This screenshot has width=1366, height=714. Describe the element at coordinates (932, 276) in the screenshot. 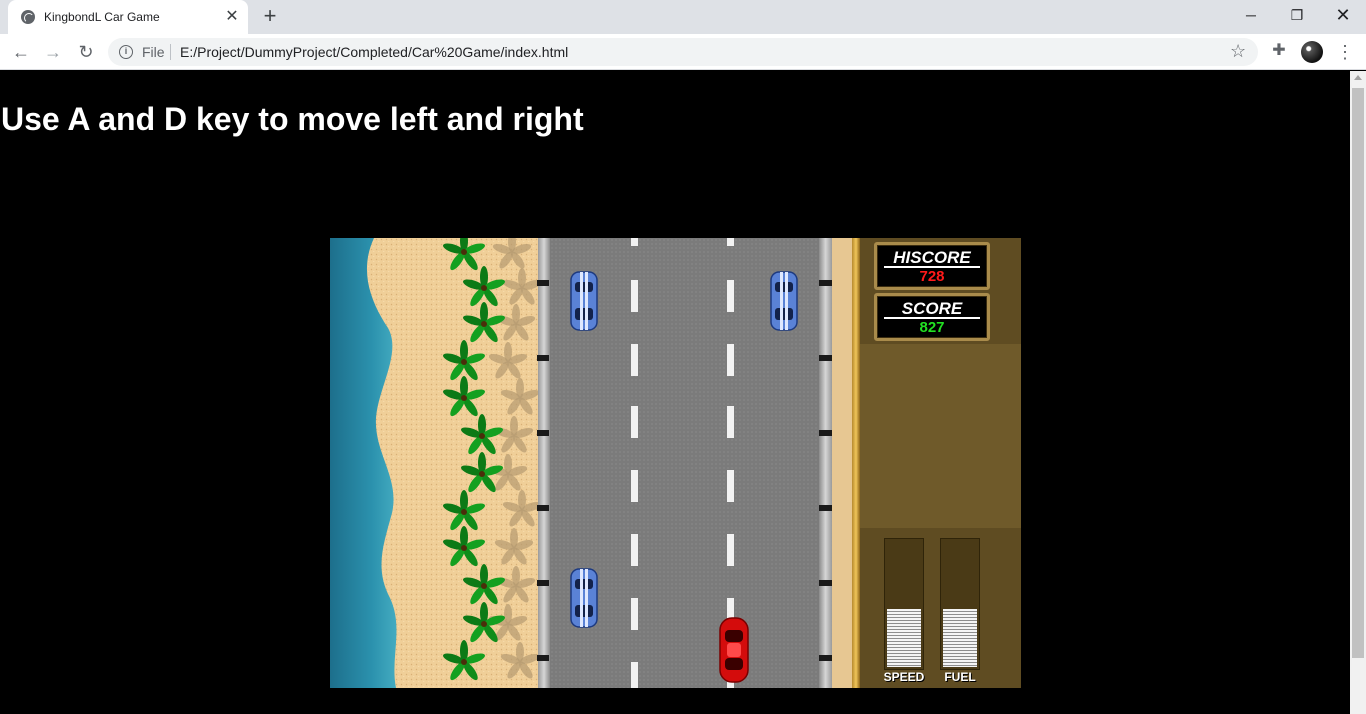

I see `hiscore-value: 728` at that location.